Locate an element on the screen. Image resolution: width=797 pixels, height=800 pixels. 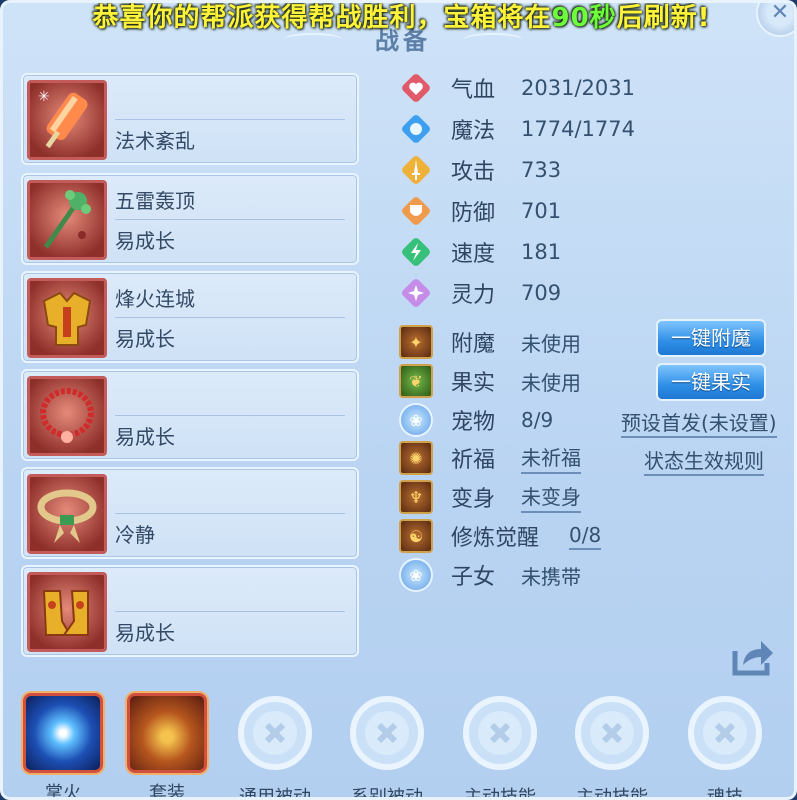
blessing-icon: ✺ is located at coordinates (416, 458).